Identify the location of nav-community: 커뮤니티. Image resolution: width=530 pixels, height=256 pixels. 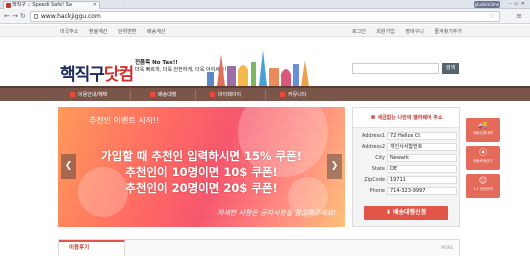
(293, 94).